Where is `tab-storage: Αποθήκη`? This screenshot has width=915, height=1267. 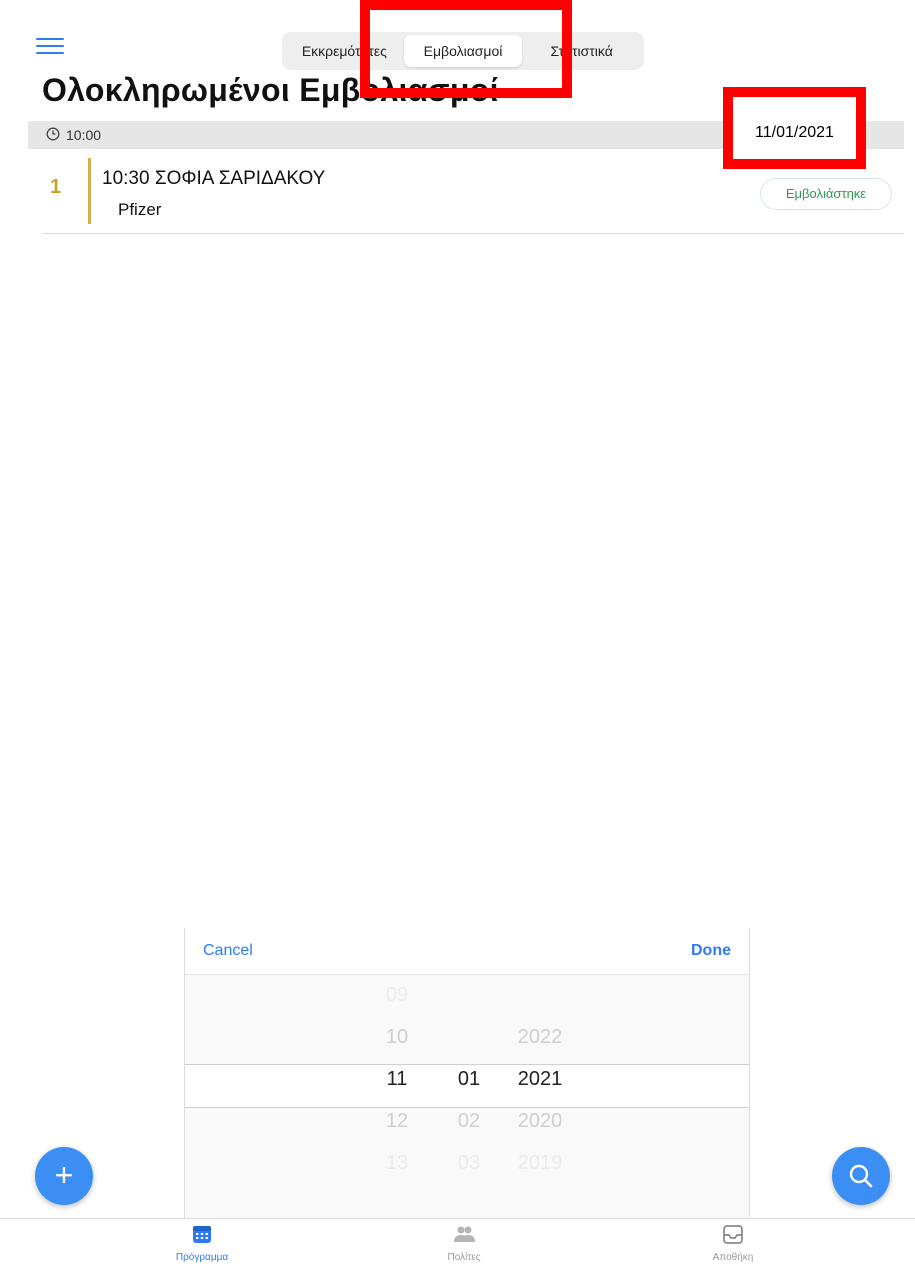
tab-storage: Αποθήκη is located at coordinates (733, 1243).